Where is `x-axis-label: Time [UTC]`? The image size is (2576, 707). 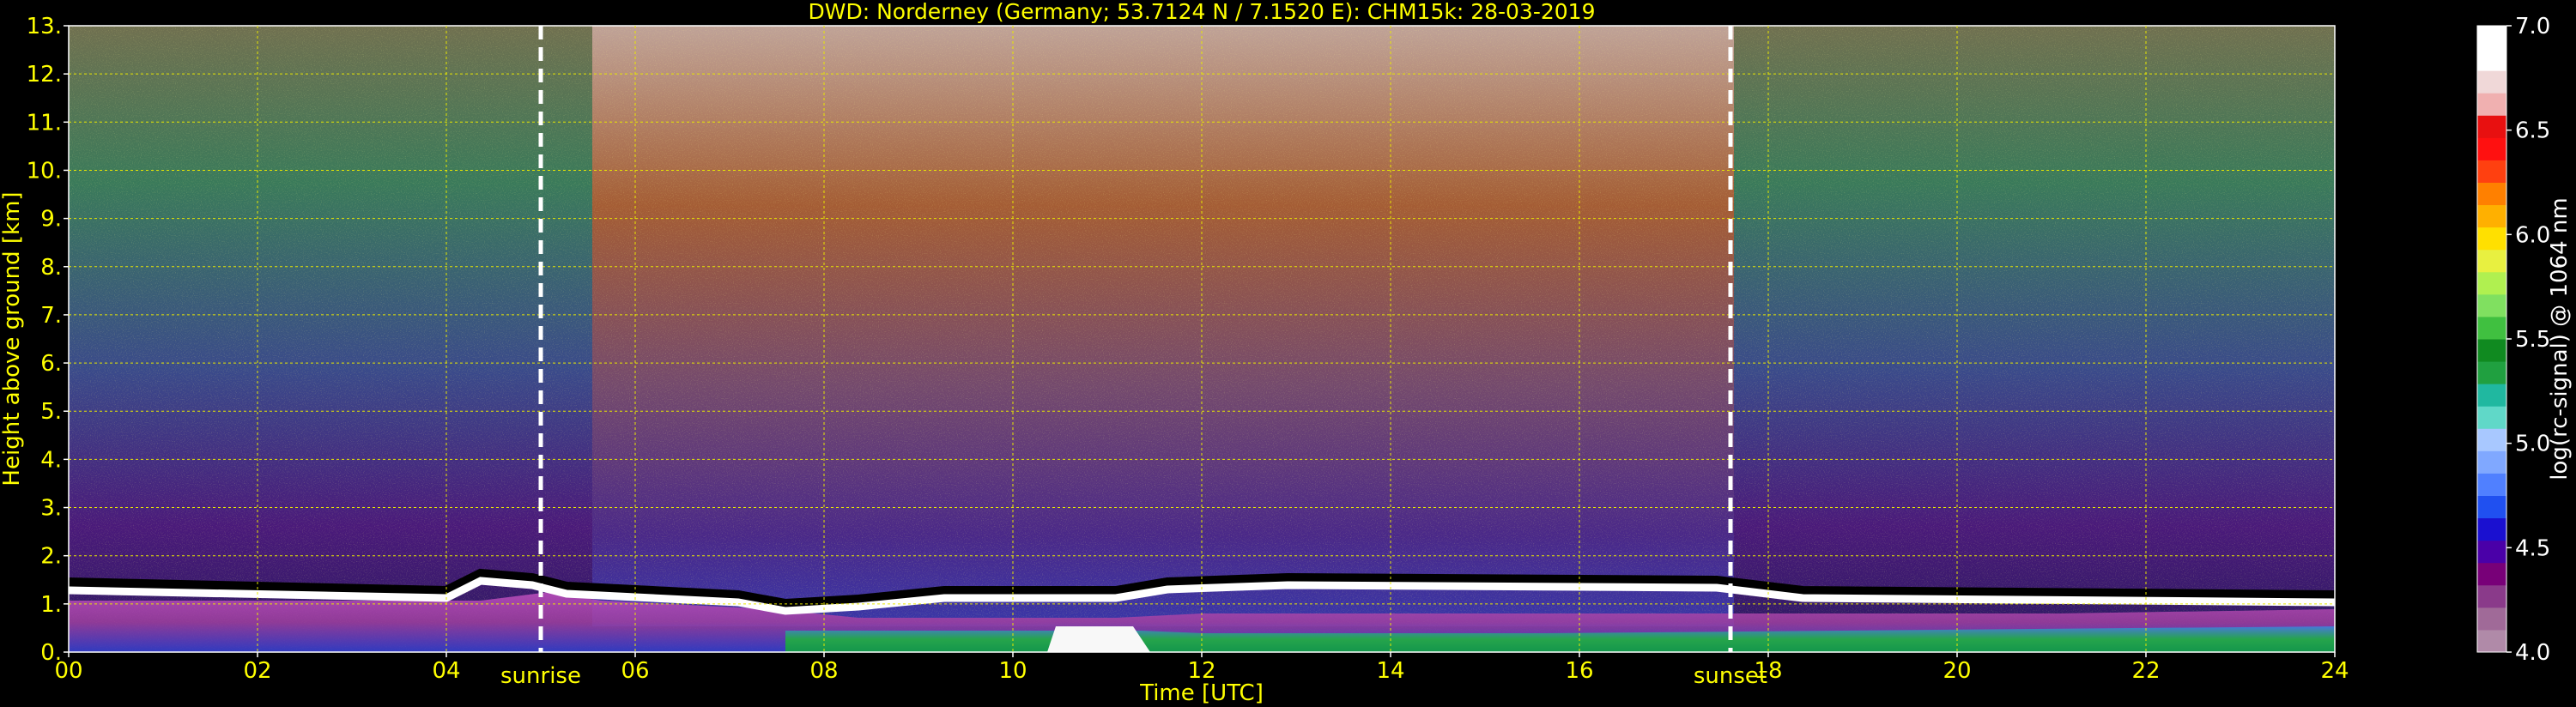 x-axis-label: Time [UTC] is located at coordinates (1201, 693).